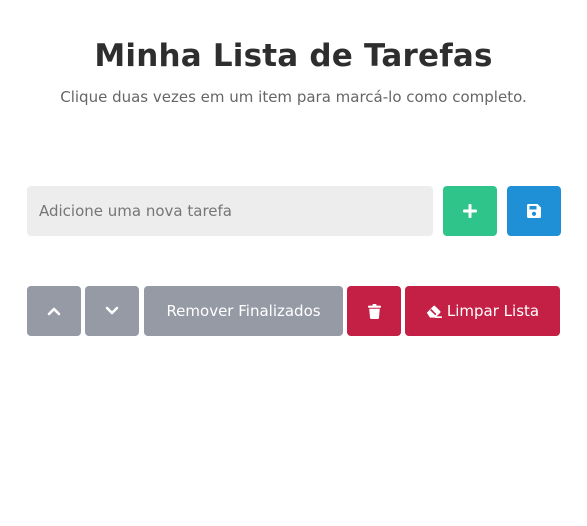  I want to click on chevron-down-icon, so click(112, 311).